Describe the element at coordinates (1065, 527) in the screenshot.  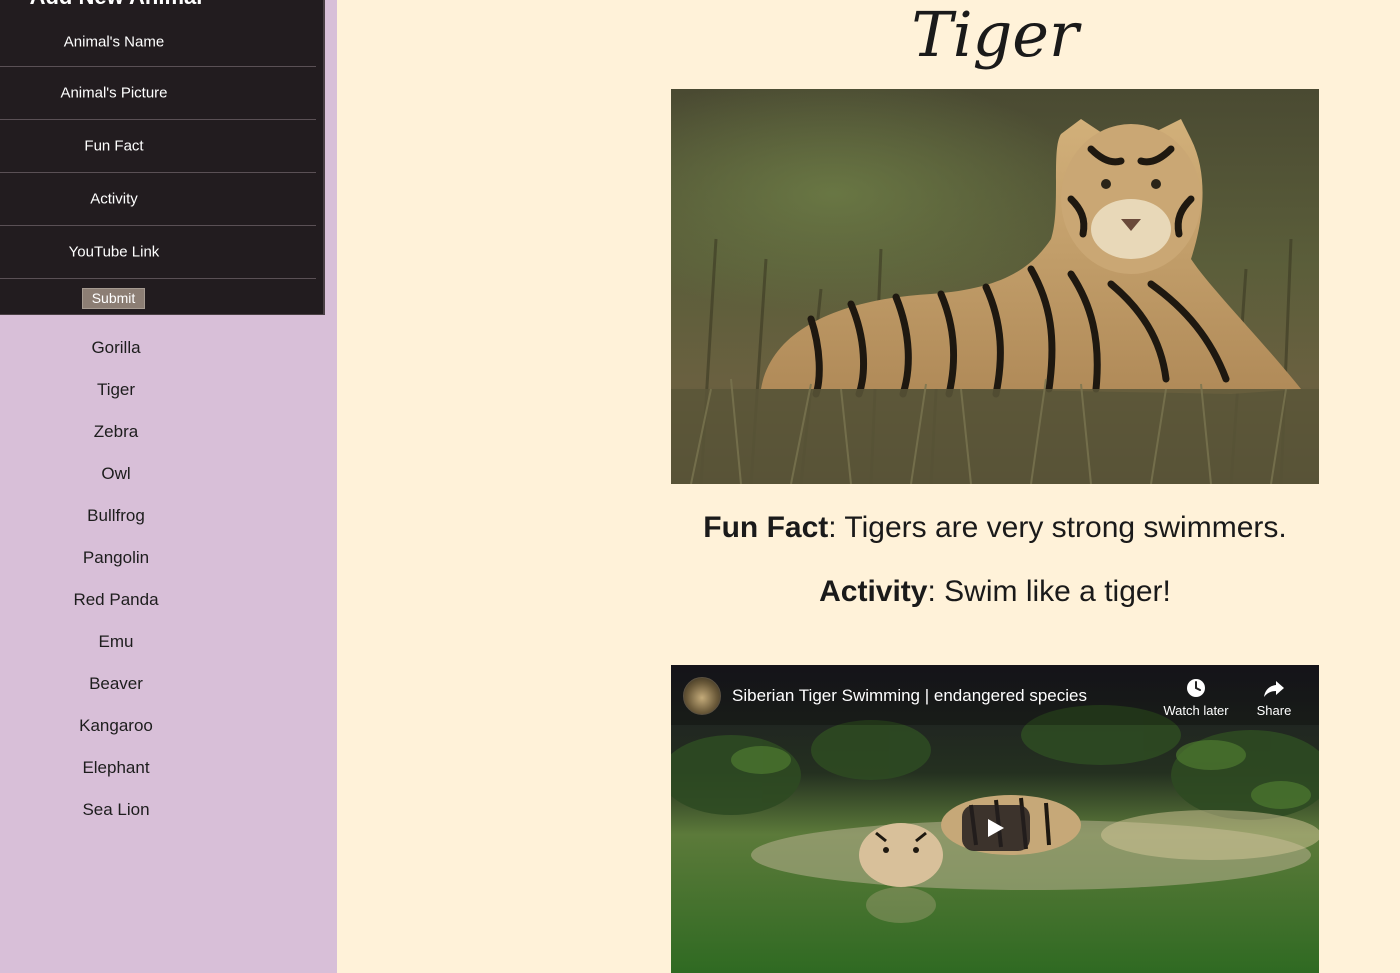
I see `fun-fact-value: Tigers are very strong swimmers.` at that location.